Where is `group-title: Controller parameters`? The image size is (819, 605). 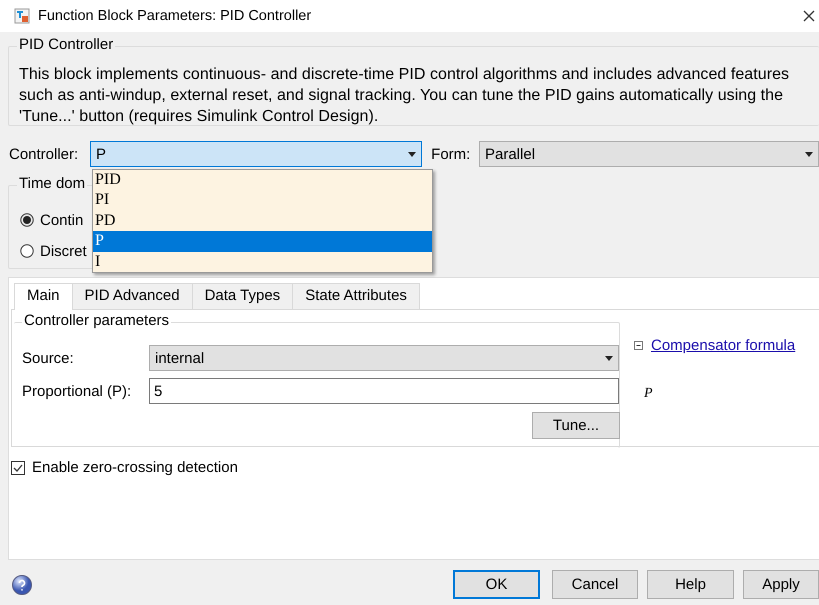 group-title: Controller parameters is located at coordinates (97, 320).